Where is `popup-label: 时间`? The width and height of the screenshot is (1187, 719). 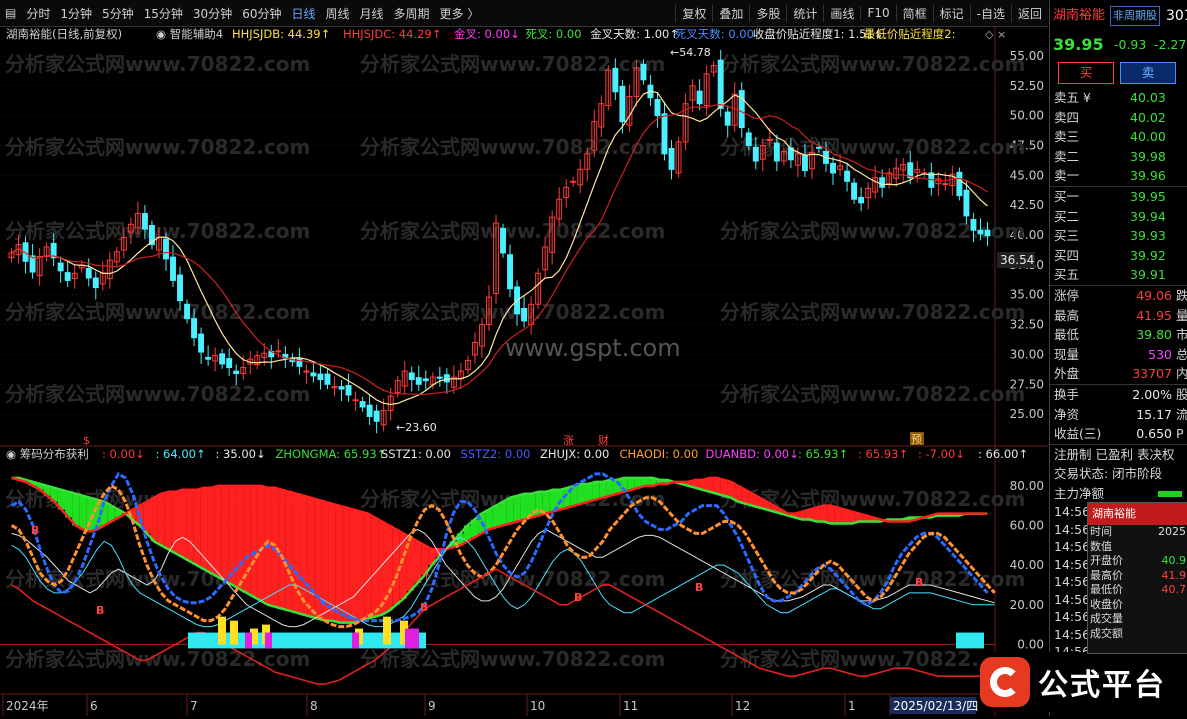 popup-label: 时间 is located at coordinates (1101, 531).